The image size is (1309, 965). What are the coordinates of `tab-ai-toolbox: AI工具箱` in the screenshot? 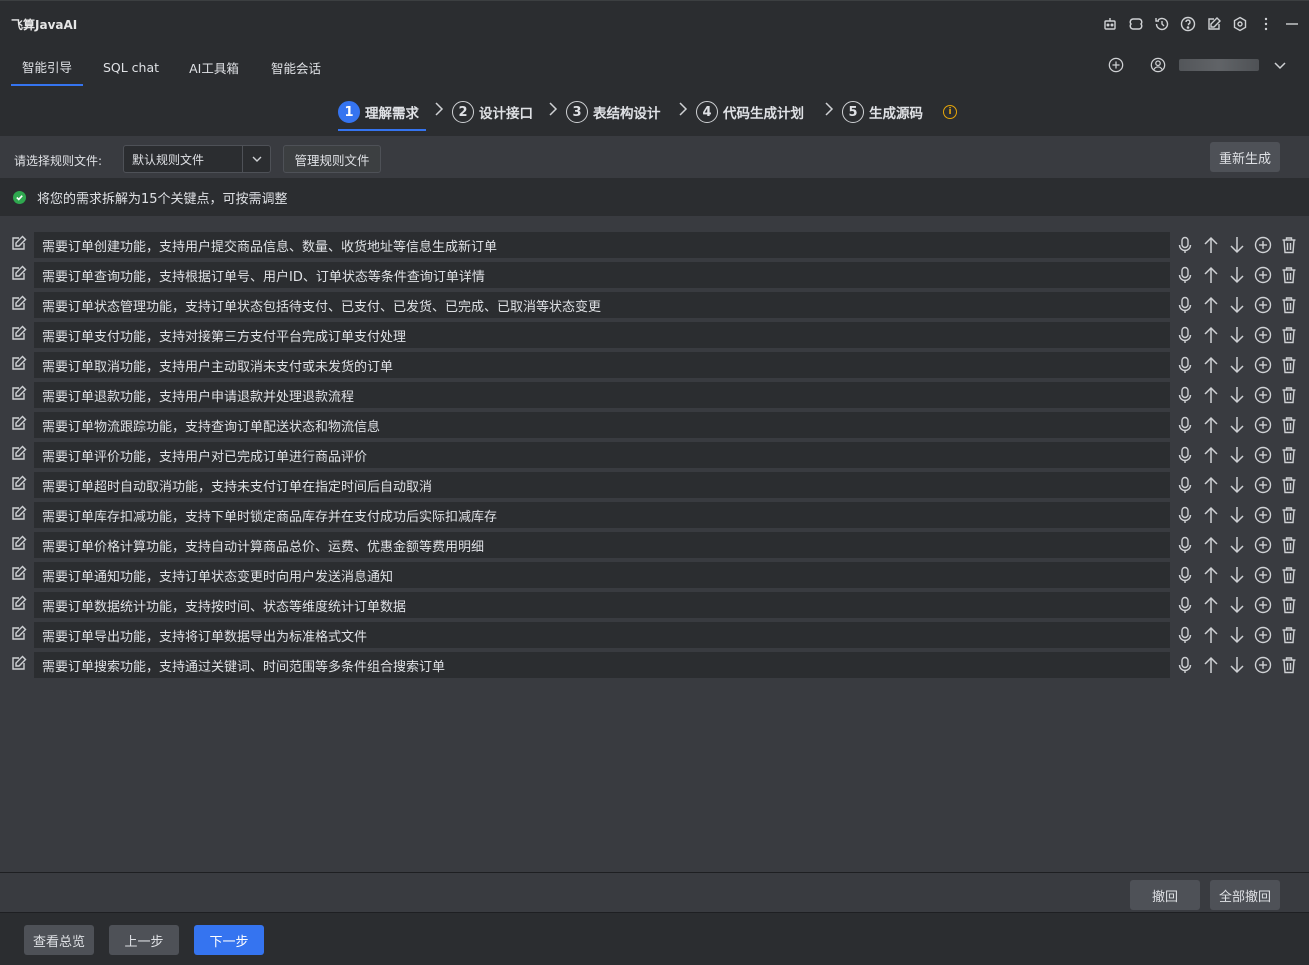 It's located at (214, 67).